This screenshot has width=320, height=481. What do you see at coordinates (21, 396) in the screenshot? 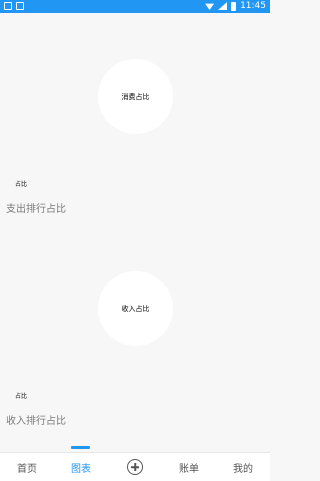
I see `income-legend-label: 占比` at bounding box center [21, 396].